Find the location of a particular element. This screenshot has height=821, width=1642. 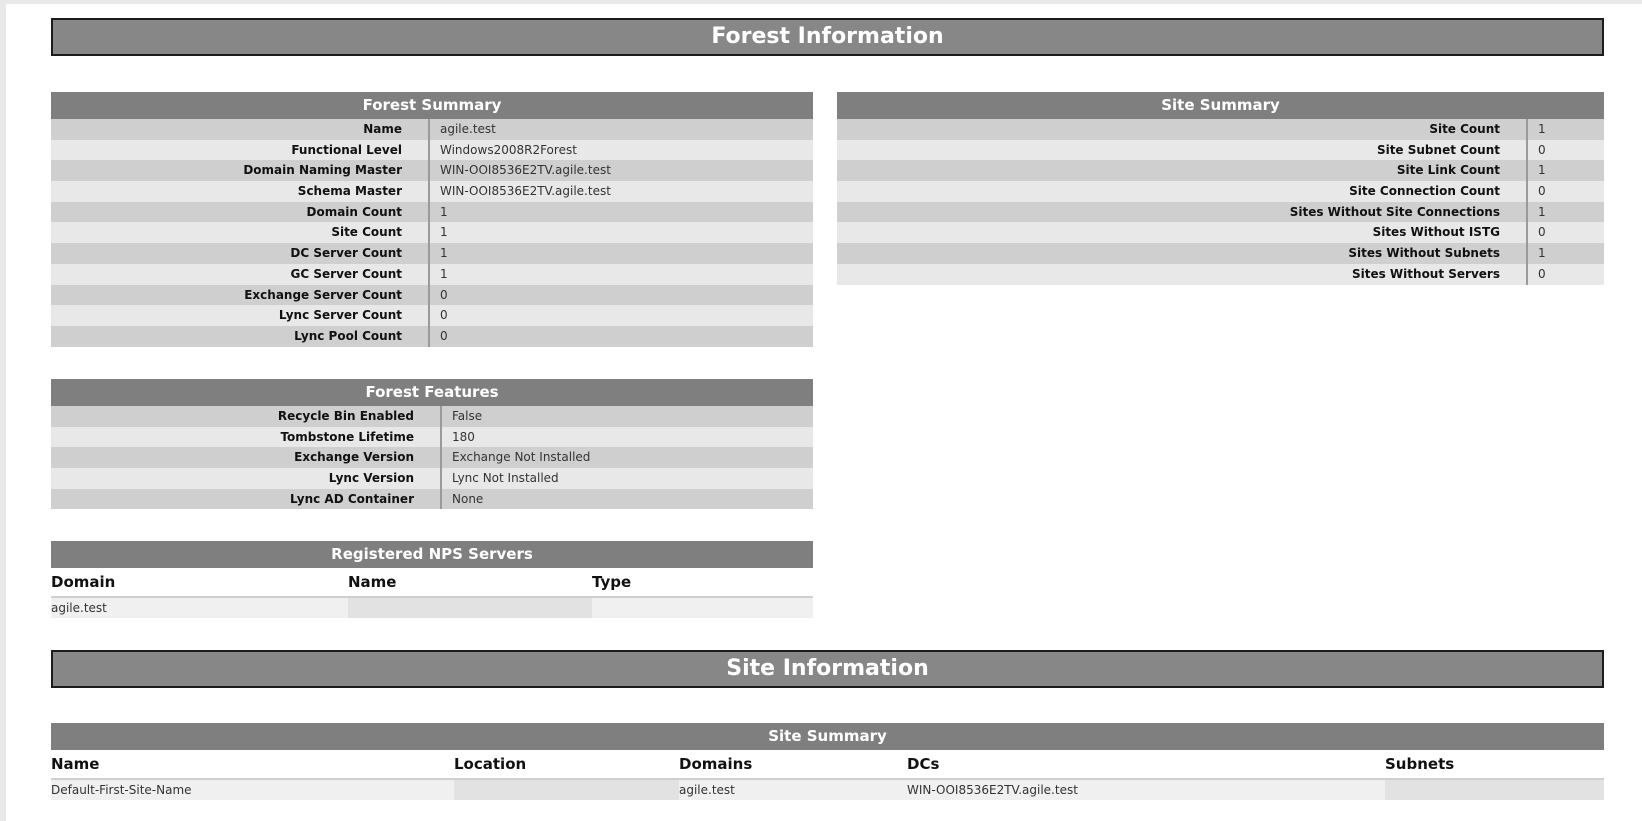

forest-summary-row: GC Server Count 1 is located at coordinates (432, 274).